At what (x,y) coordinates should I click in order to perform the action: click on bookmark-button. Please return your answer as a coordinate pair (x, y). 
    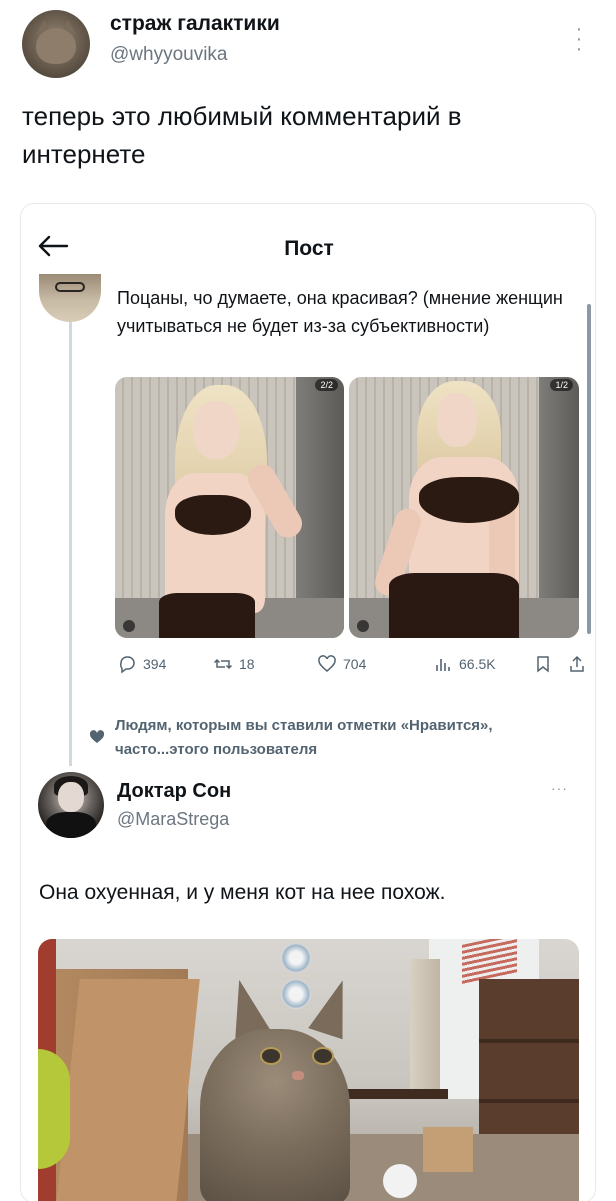
    Looking at the image, I should click on (543, 664).